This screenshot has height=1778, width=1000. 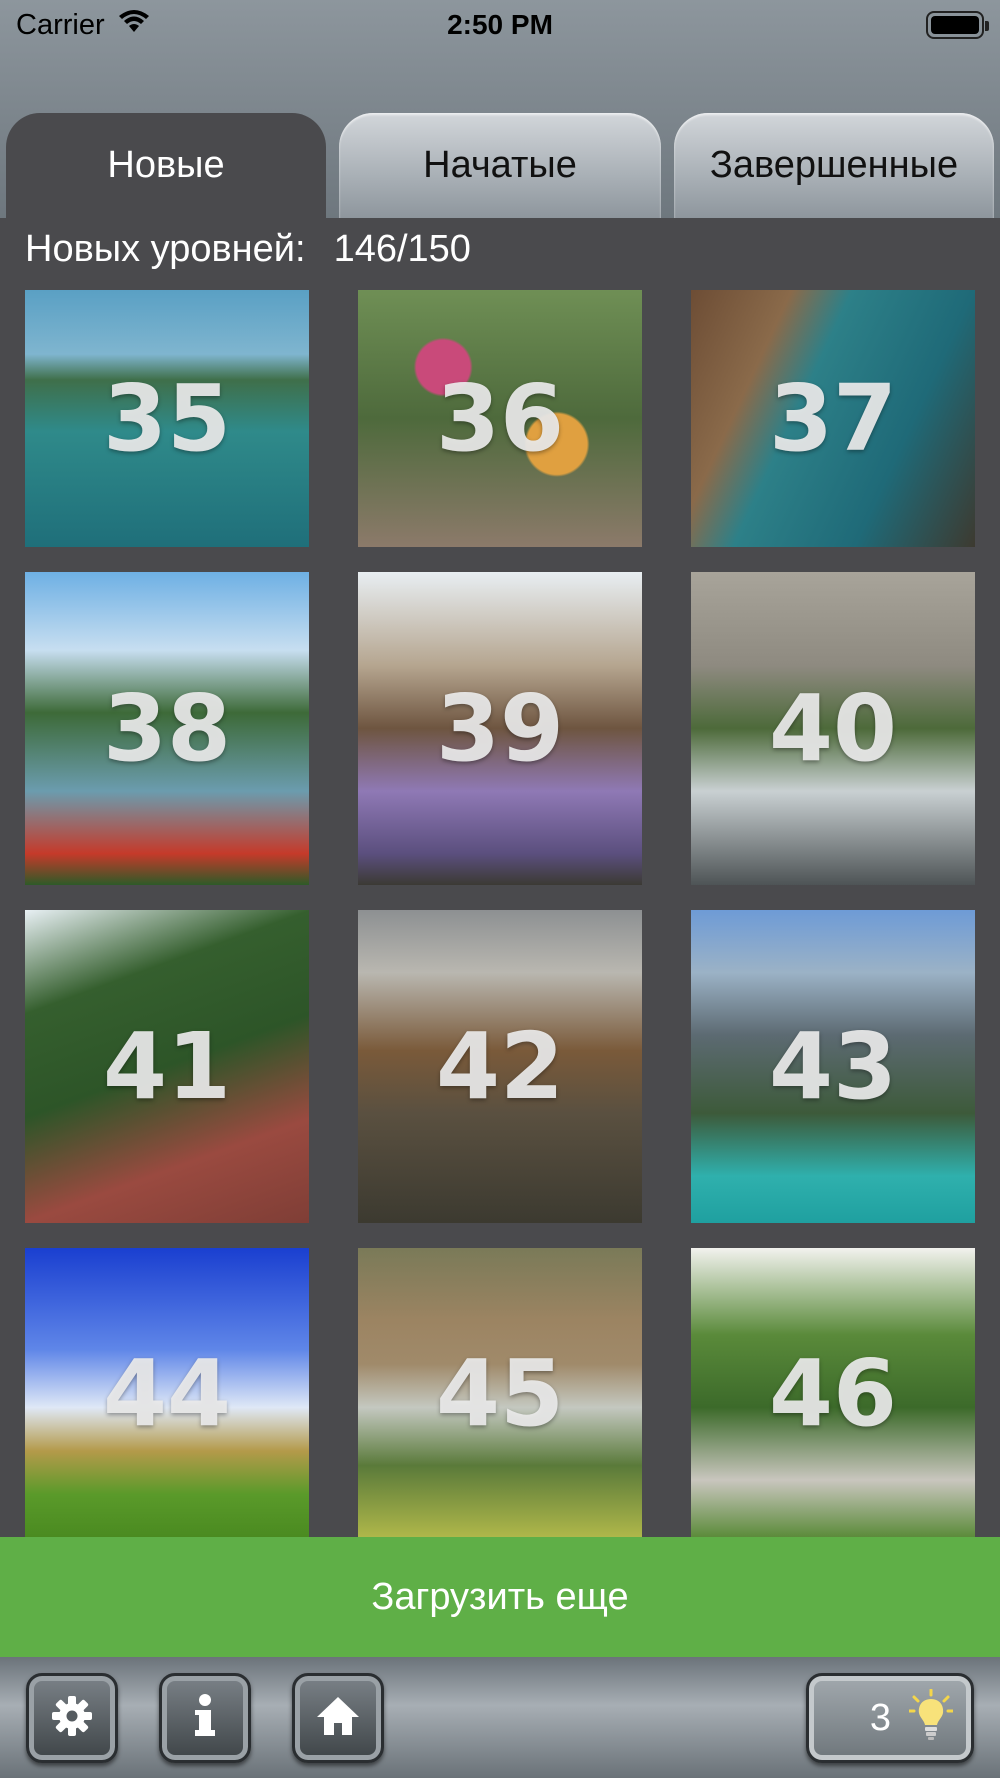 I want to click on level-number: 38, so click(x=167, y=728).